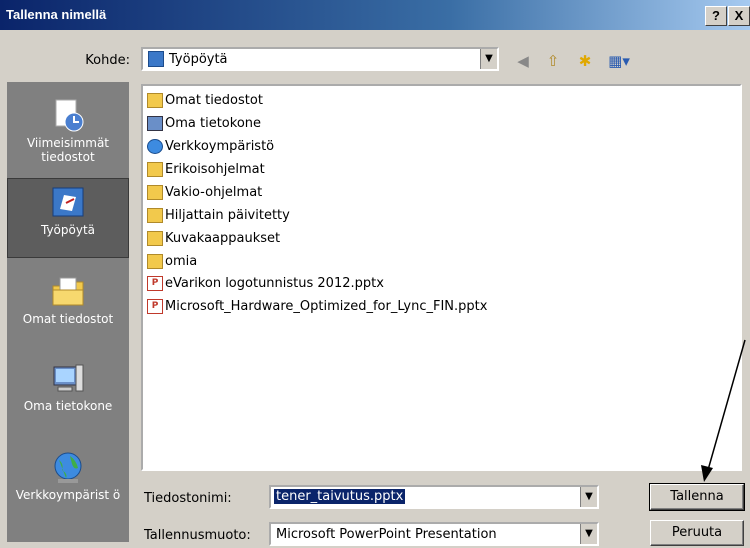  I want to click on close-button: X, so click(739, 16).